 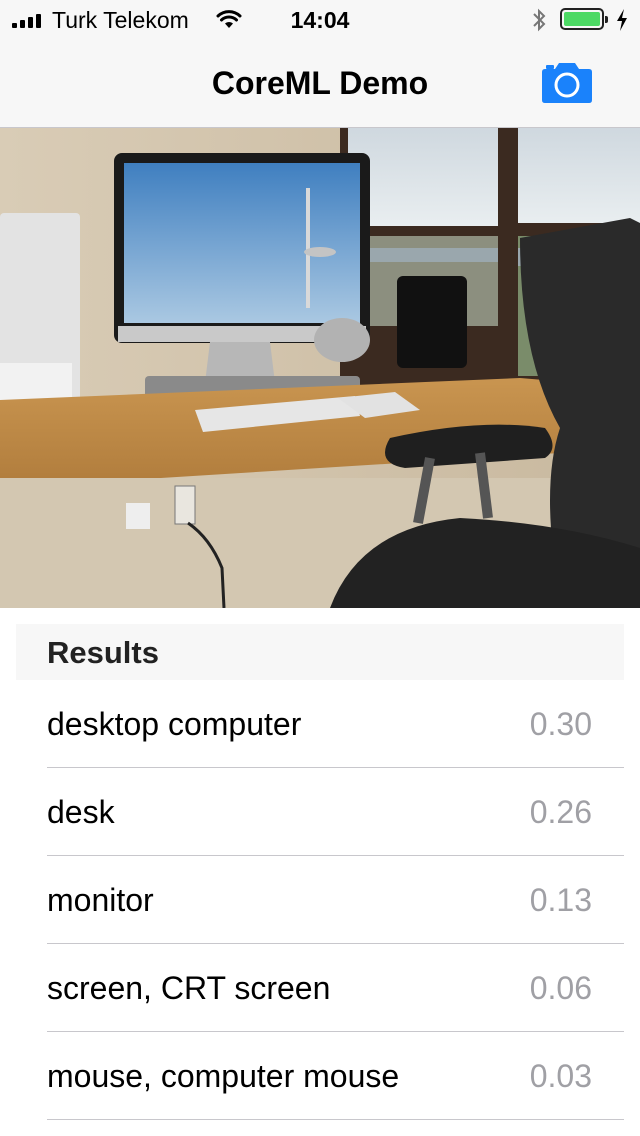 What do you see at coordinates (174, 724) in the screenshot?
I see `result-label: desktop computer` at bounding box center [174, 724].